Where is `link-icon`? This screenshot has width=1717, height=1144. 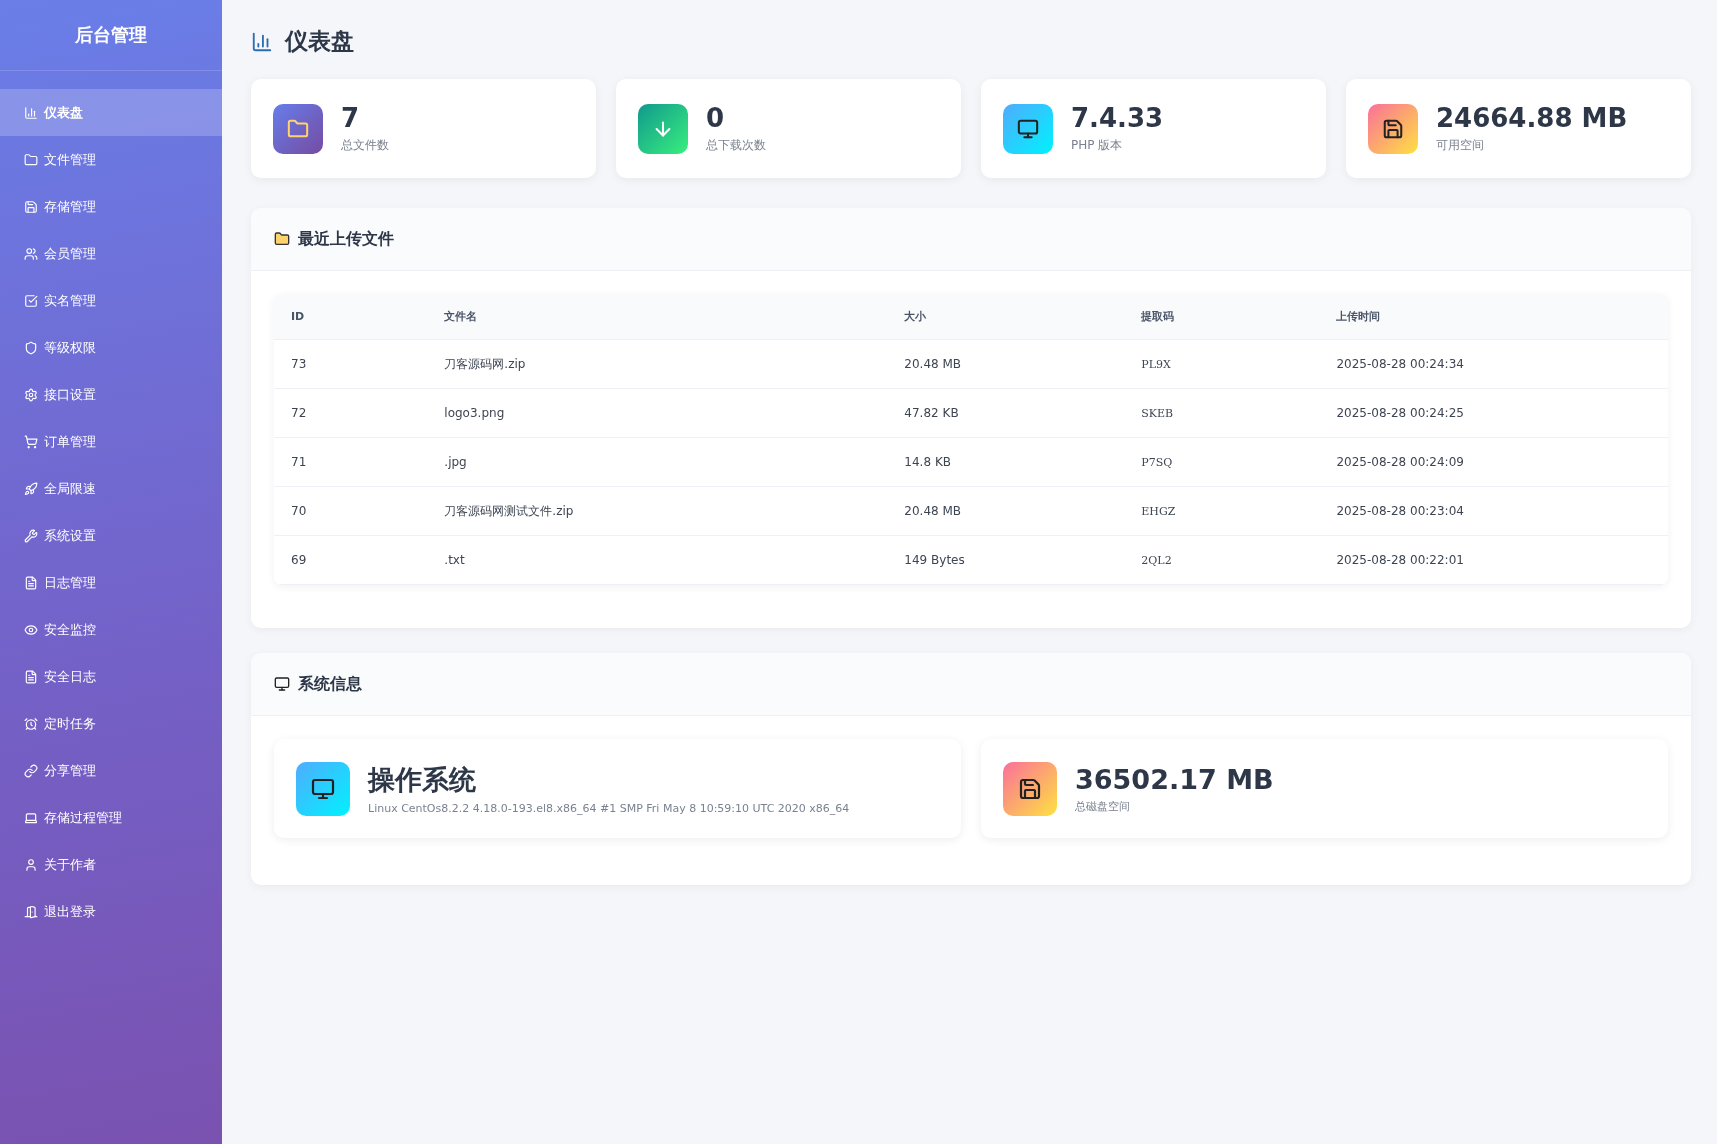 link-icon is located at coordinates (31, 770).